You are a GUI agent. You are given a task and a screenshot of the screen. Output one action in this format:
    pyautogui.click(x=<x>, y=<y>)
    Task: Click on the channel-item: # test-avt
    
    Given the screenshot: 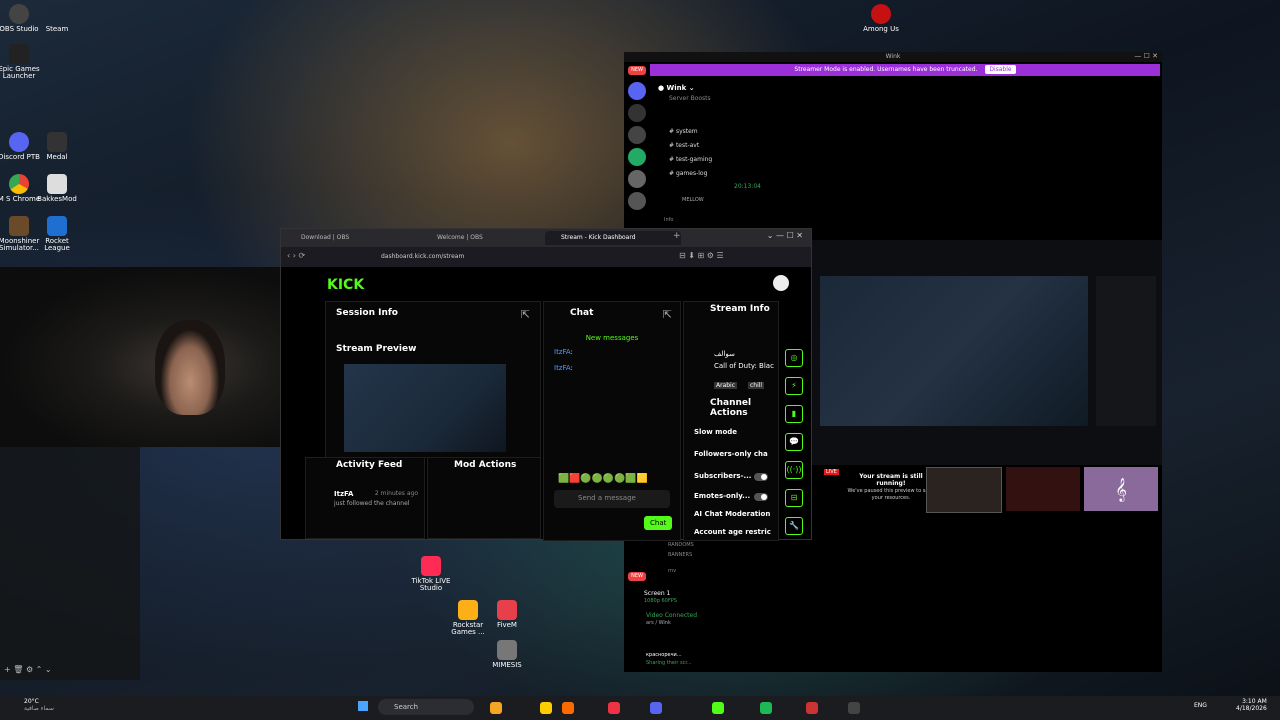 What is the action you would take?
    pyautogui.click(x=684, y=145)
    